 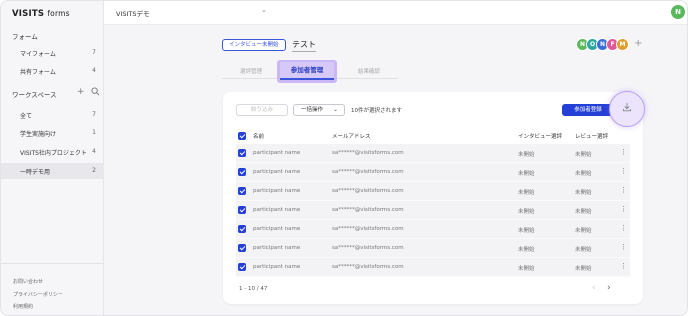 What do you see at coordinates (35, 172) in the screenshot?
I see `sidebar-item-label: 一時デモ用` at bounding box center [35, 172].